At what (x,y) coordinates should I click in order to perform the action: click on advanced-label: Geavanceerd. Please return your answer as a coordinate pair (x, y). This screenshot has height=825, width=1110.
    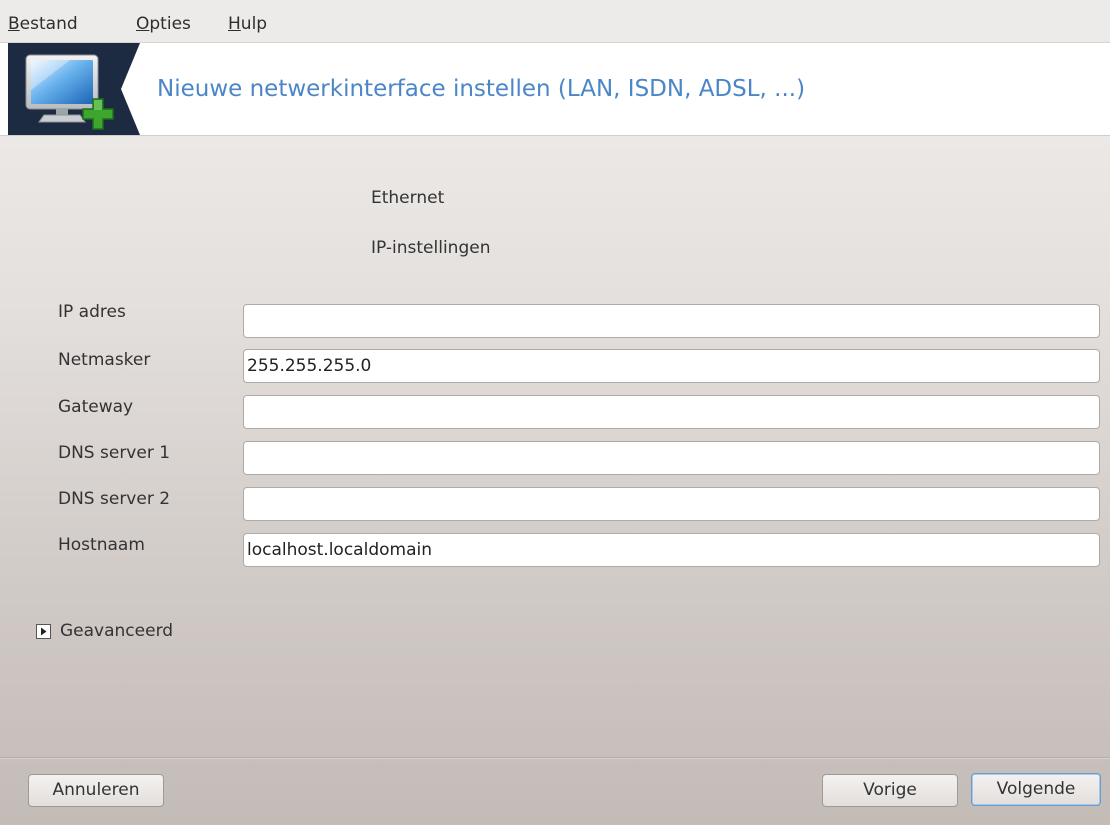
    Looking at the image, I should click on (117, 631).